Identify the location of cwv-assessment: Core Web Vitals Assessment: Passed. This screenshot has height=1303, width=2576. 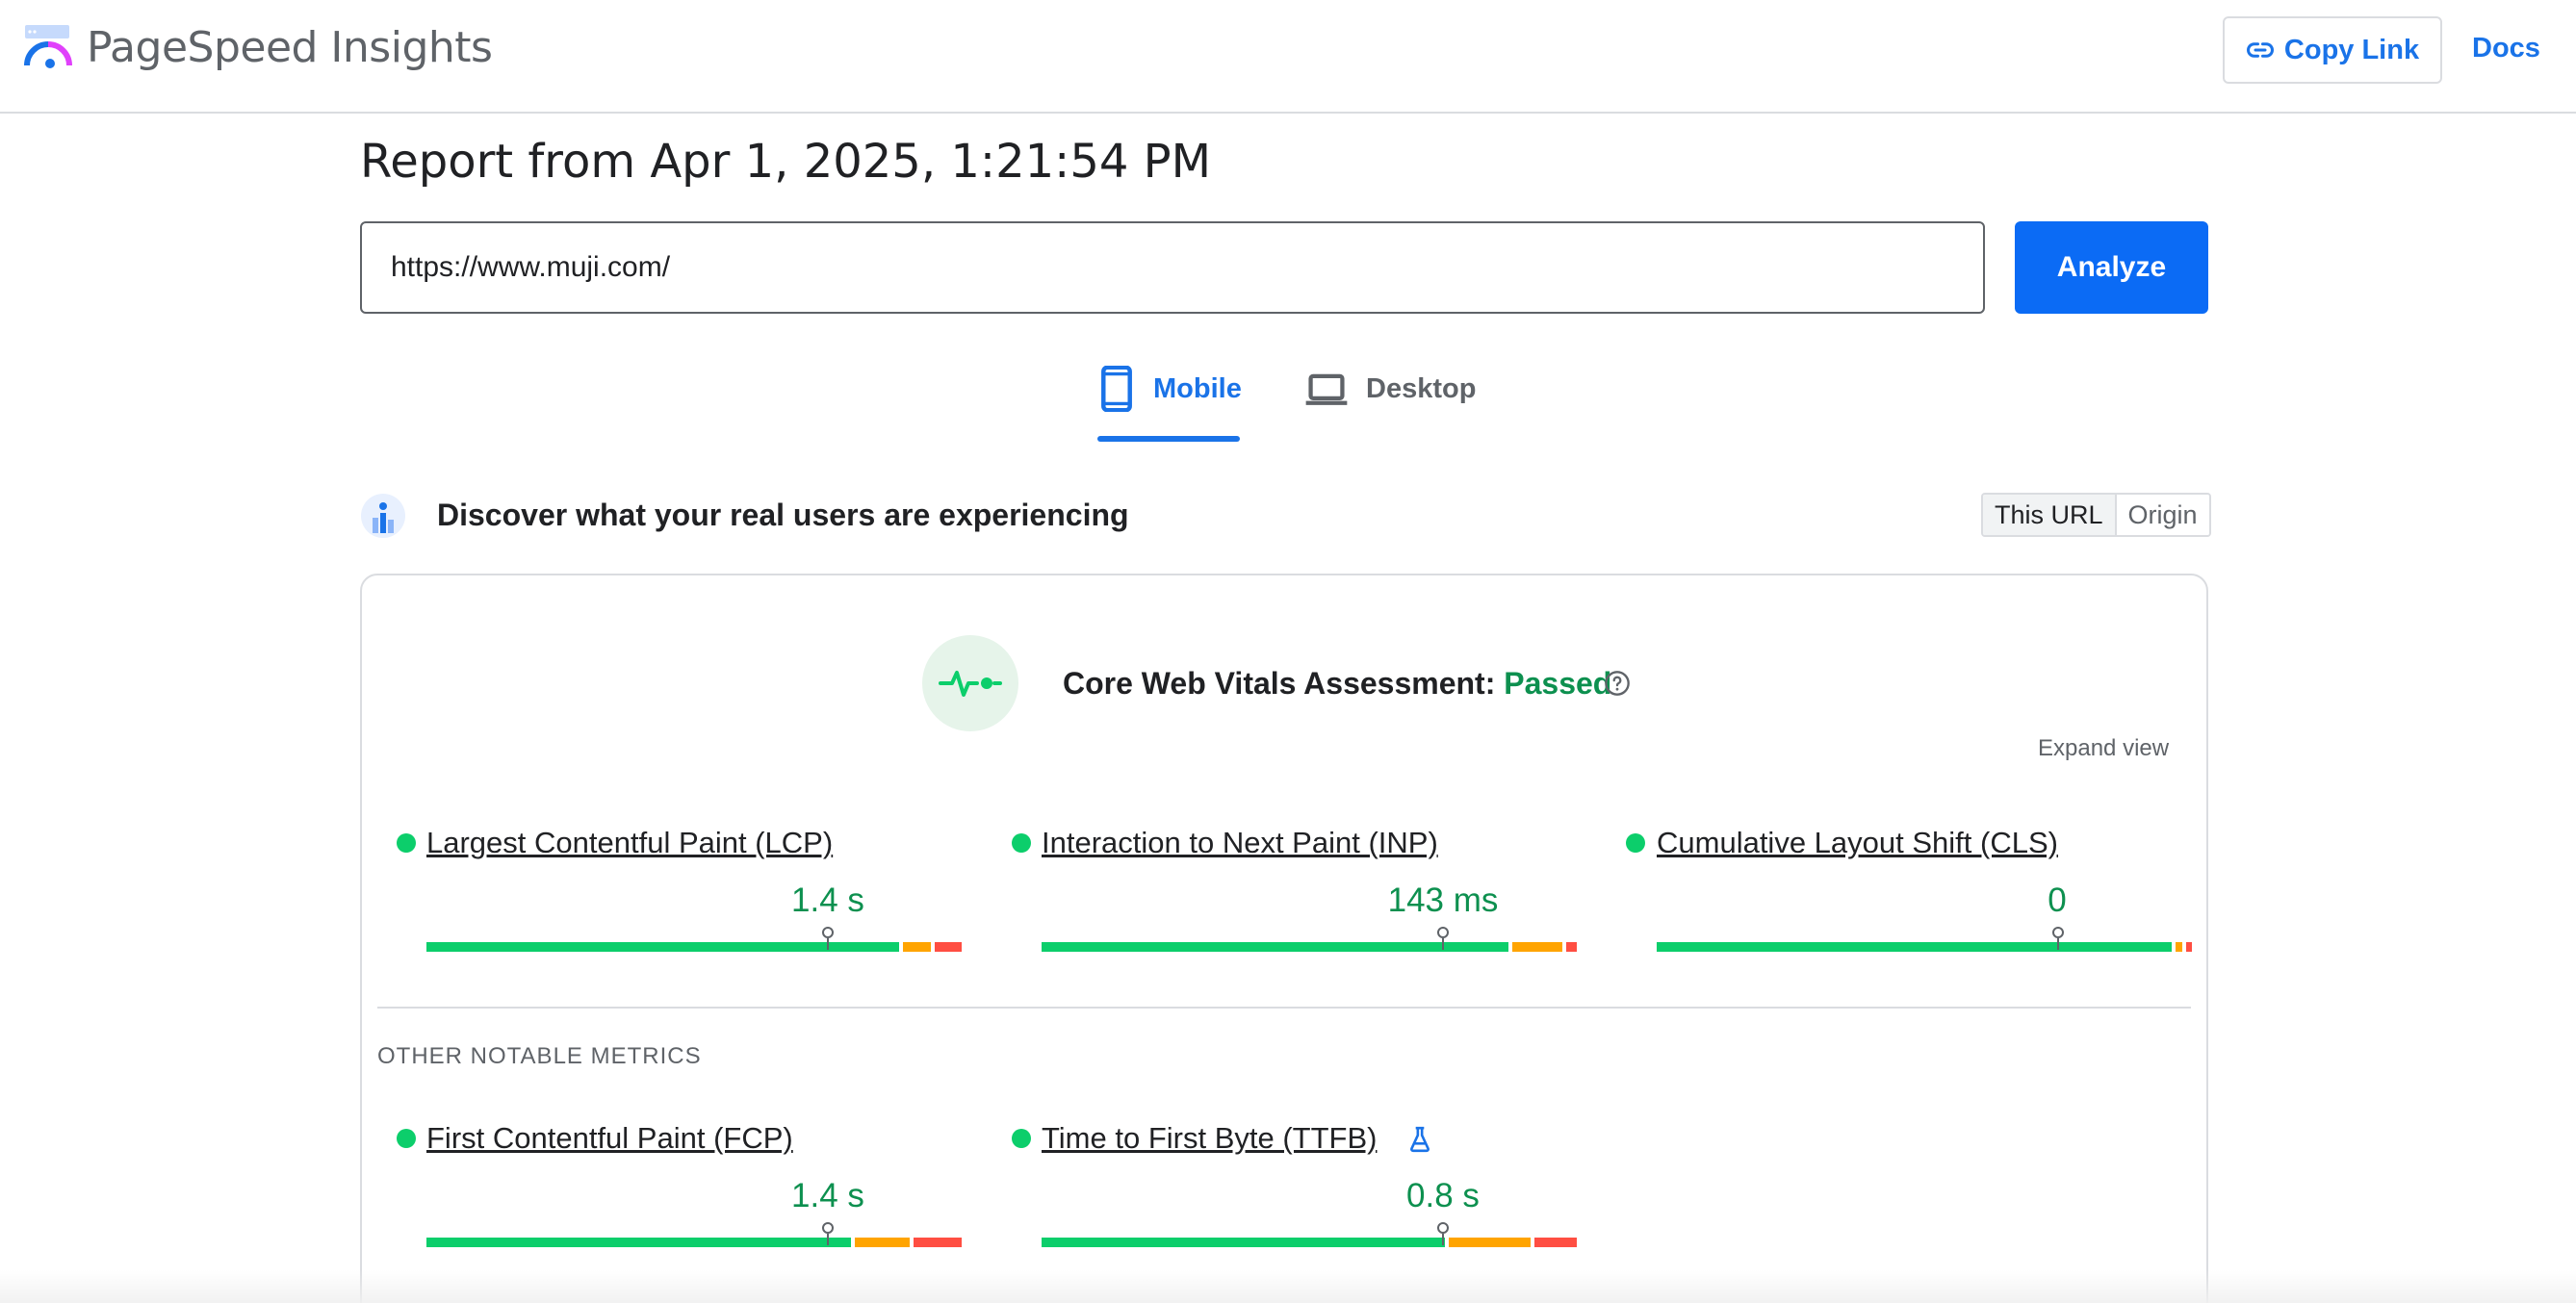
(1337, 684).